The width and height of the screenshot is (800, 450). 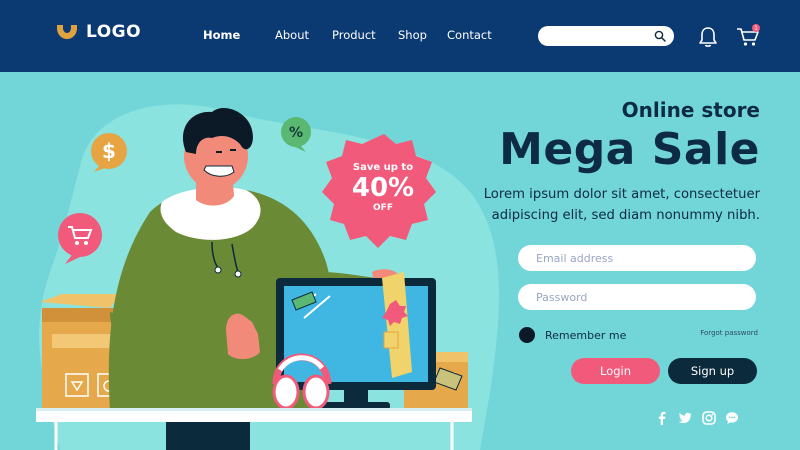 I want to click on logo: LOGO, so click(x=98, y=32).